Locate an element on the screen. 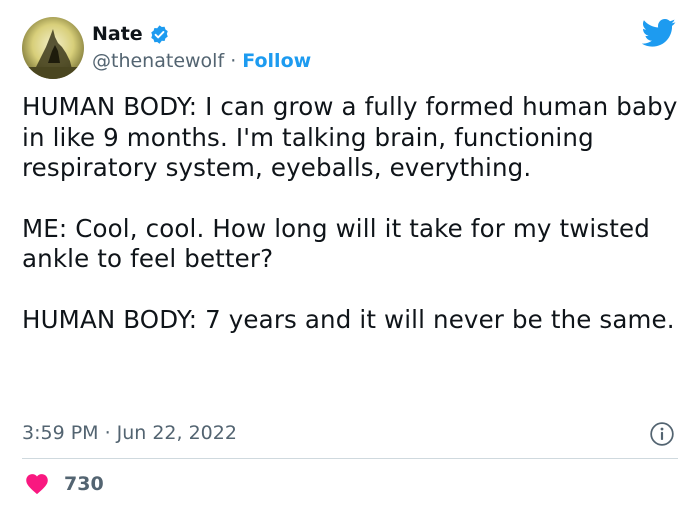 Image resolution: width=700 pixels, height=511 pixels. avatar-image is located at coordinates (53, 48).